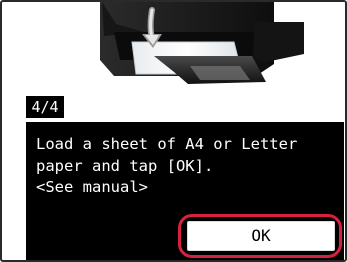 This screenshot has width=347, height=262. I want to click on ok-button: OK, so click(261, 236).